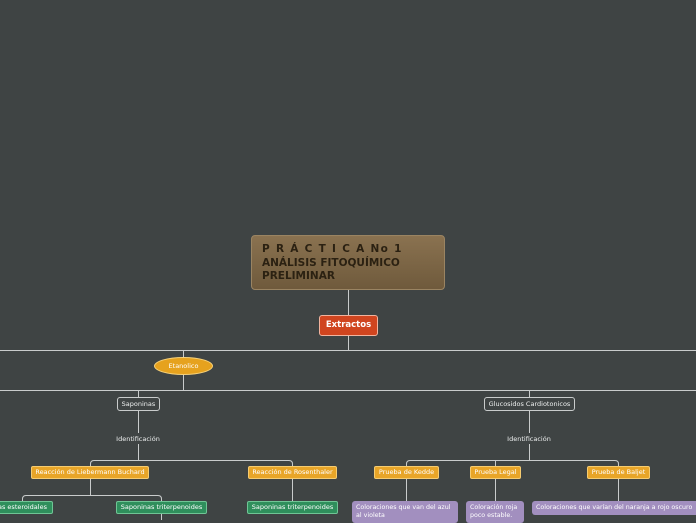 This screenshot has width=696, height=523. I want to click on baljet-node: Prueba de Baljet, so click(618, 472).